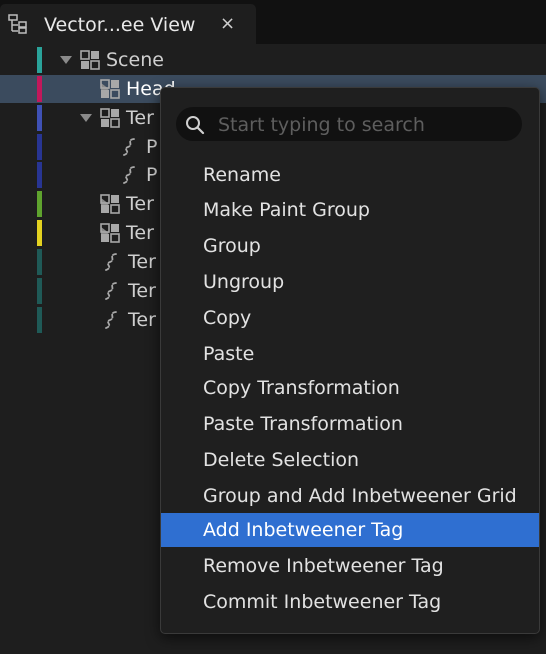 The height and width of the screenshot is (654, 546). I want to click on menu-item-copy: Copy, so click(350, 318).